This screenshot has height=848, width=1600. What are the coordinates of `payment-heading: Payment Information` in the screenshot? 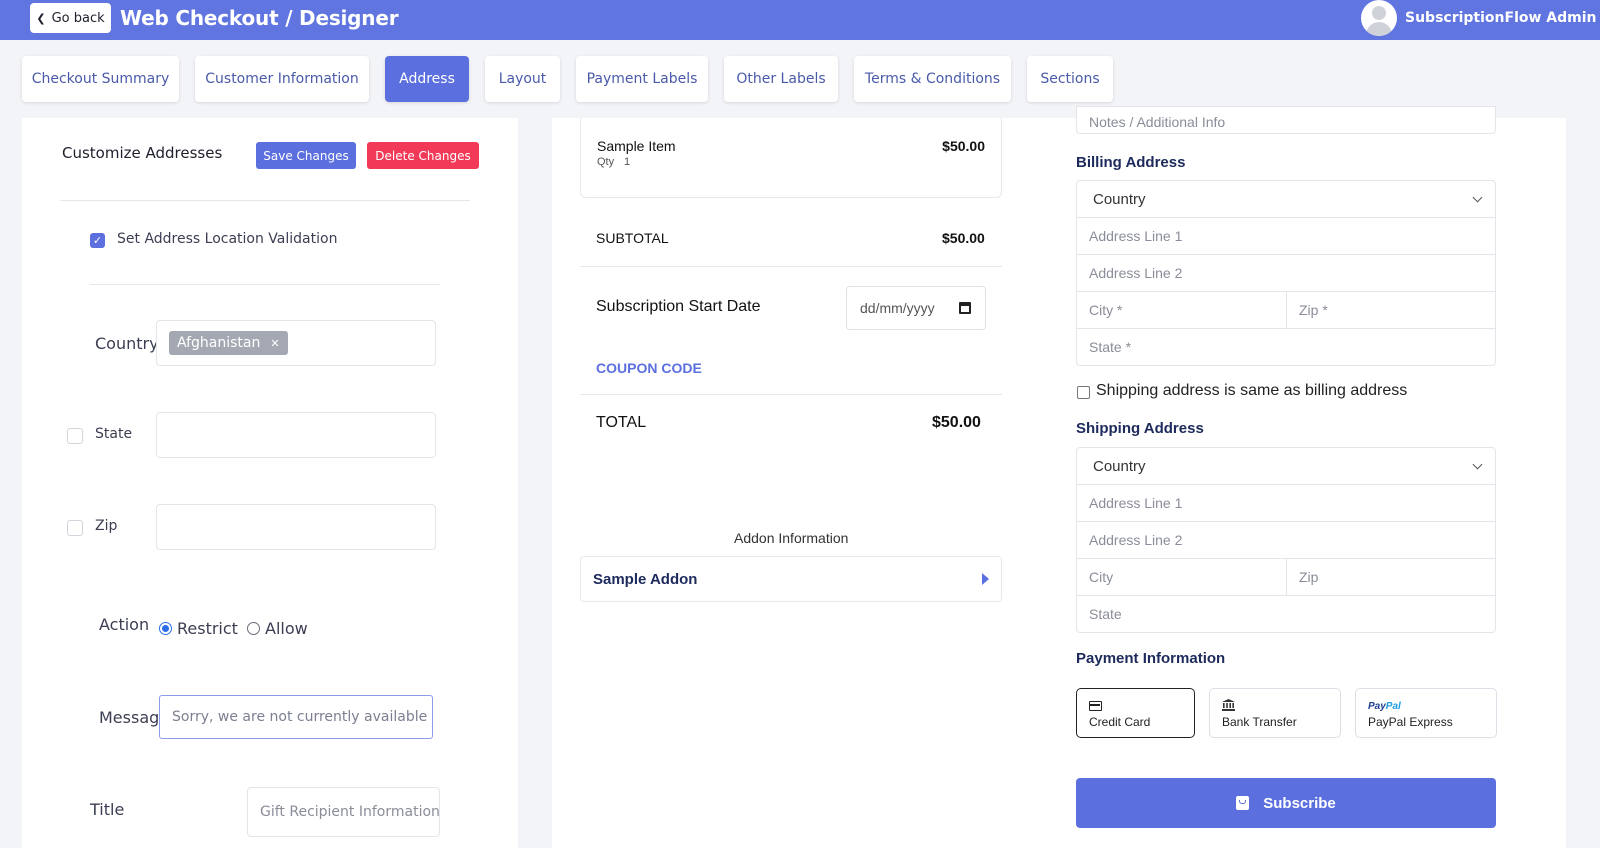 It's located at (1151, 658).